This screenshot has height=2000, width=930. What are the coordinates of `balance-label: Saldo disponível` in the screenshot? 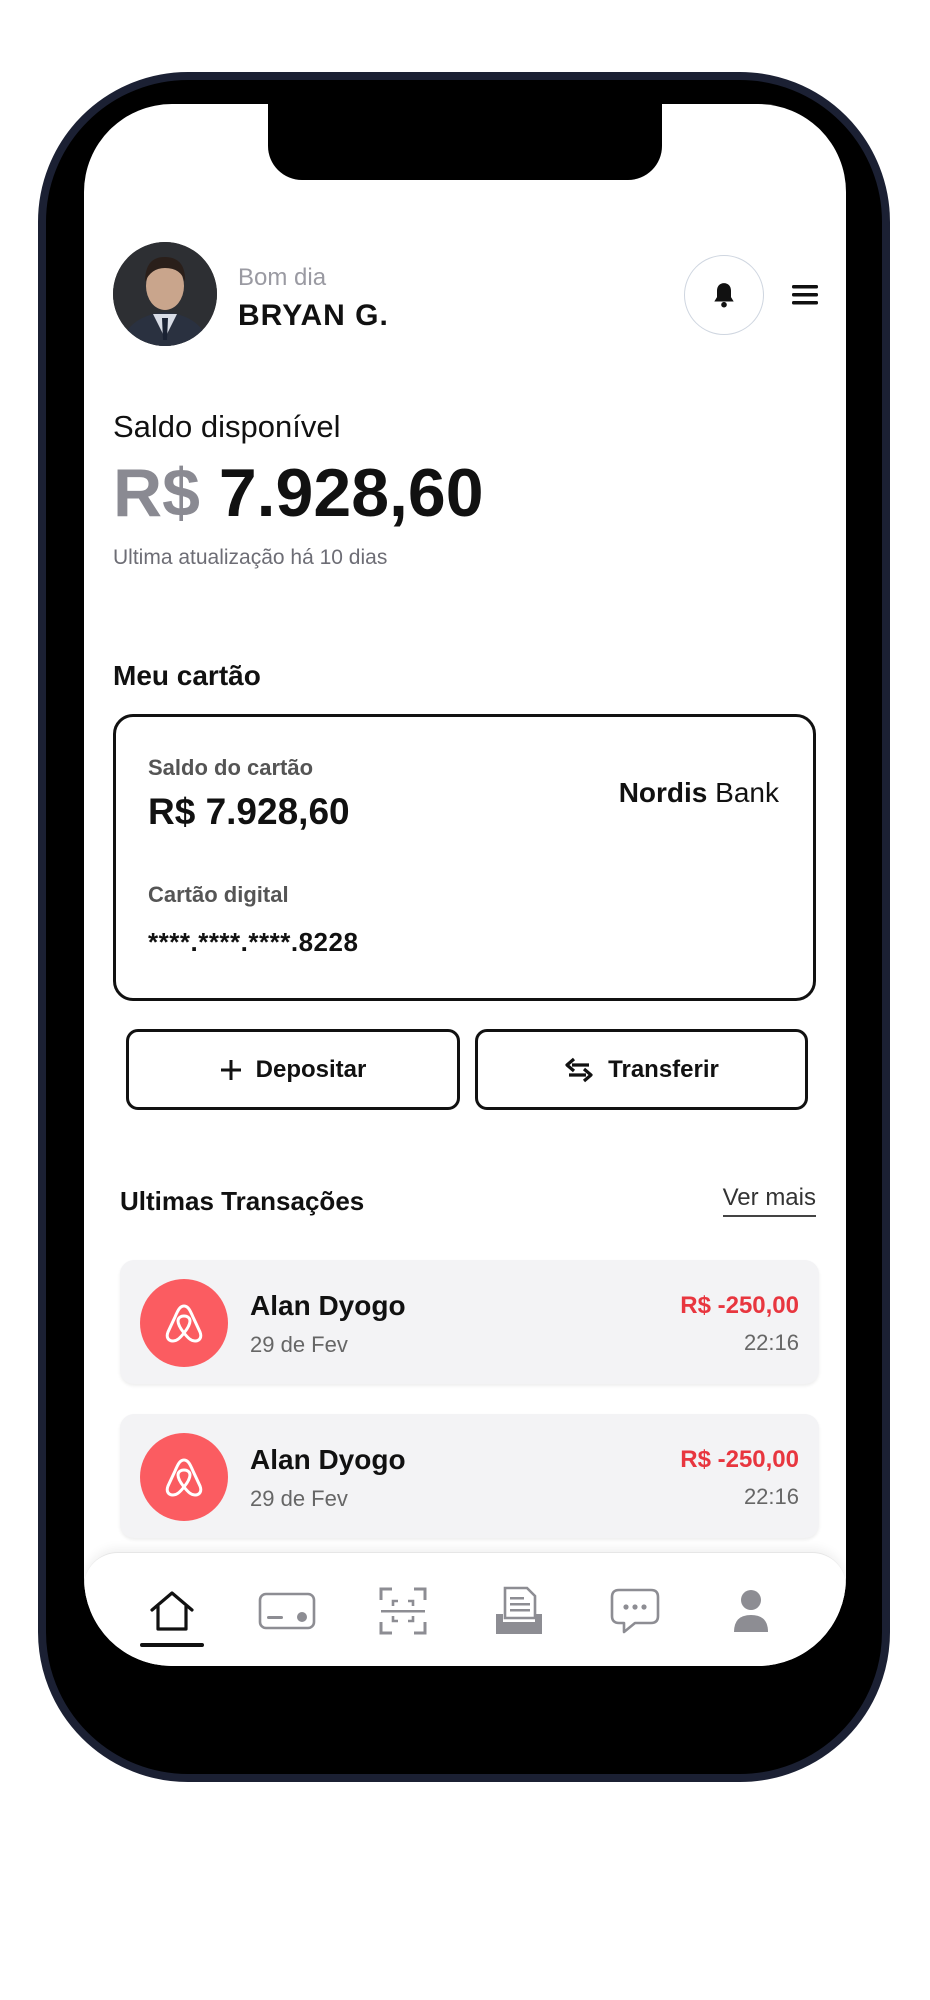 It's located at (227, 426).